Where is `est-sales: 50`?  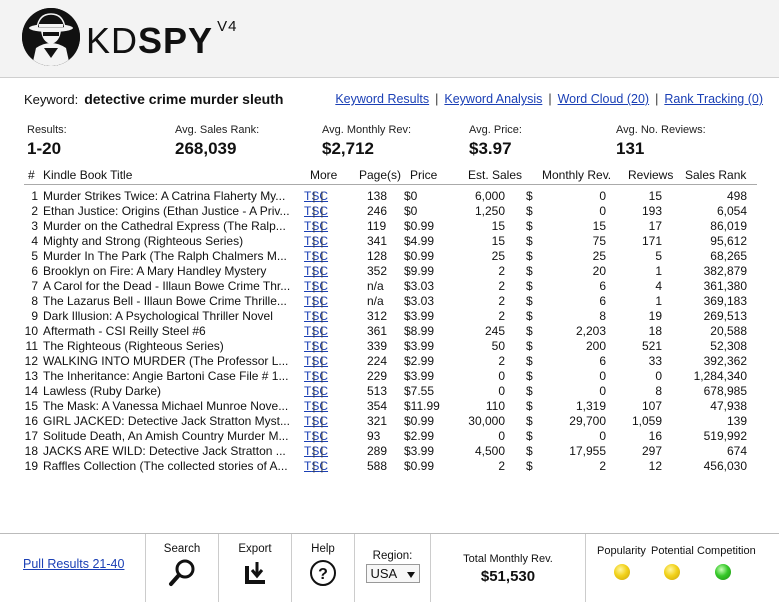 est-sales: 50 is located at coordinates (498, 346).